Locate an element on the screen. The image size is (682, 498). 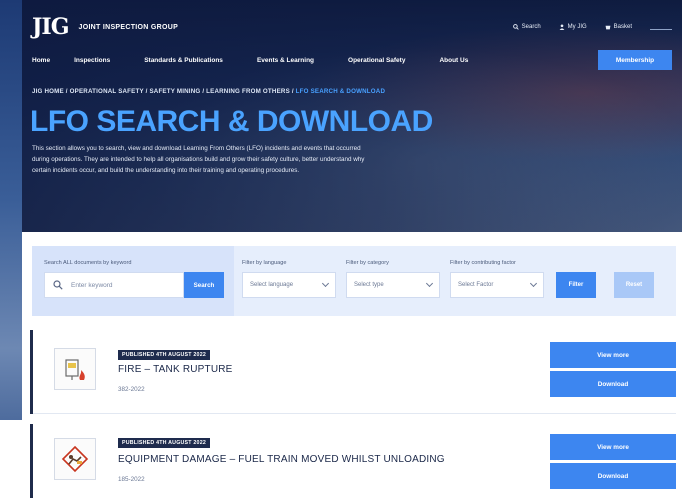
header-search-field is located at coordinates (661, 27).